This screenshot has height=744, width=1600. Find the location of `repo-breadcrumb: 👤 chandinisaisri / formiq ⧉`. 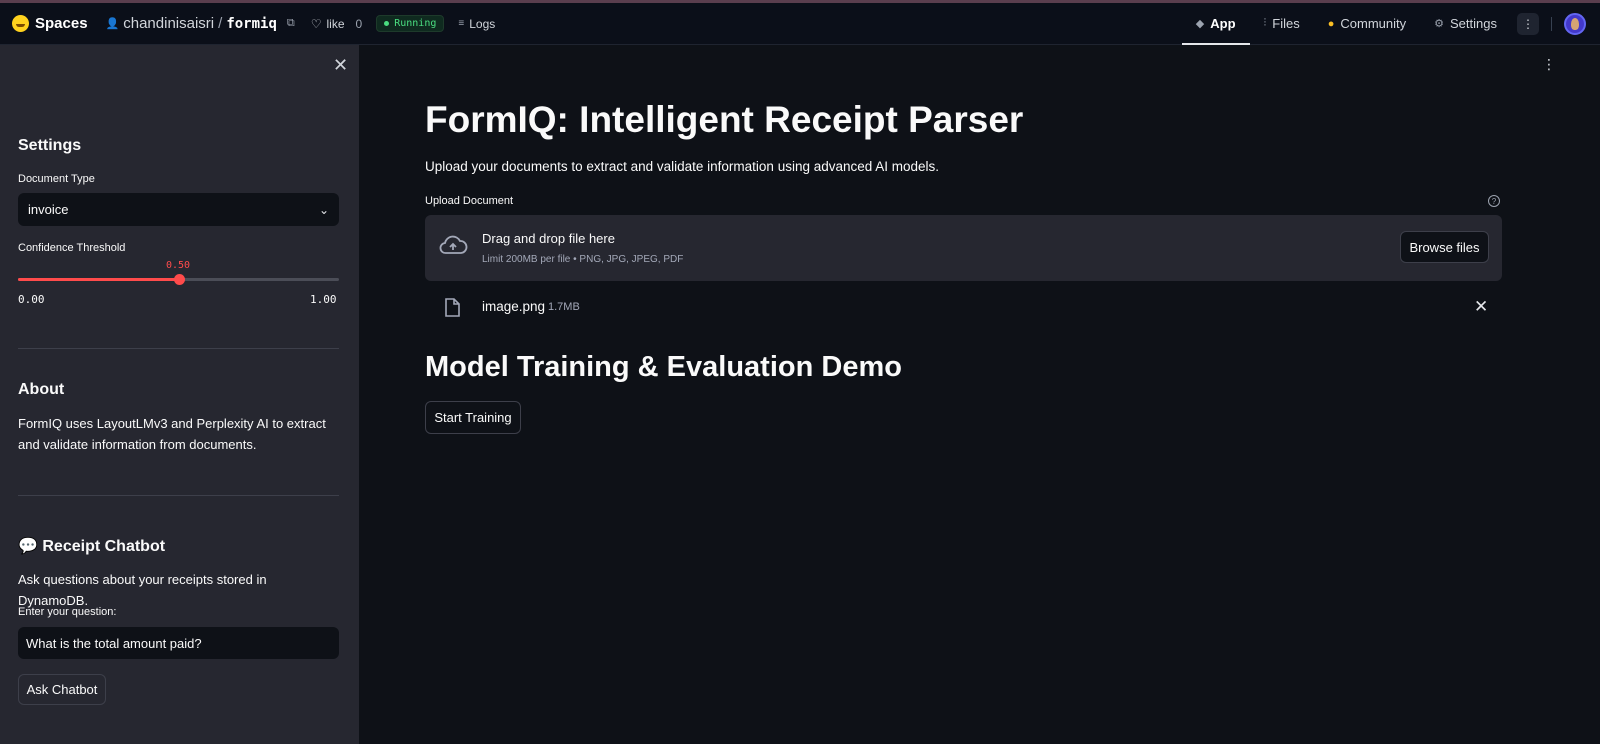

repo-breadcrumb: 👤 chandinisaisri / formiq ⧉ is located at coordinates (200, 23).